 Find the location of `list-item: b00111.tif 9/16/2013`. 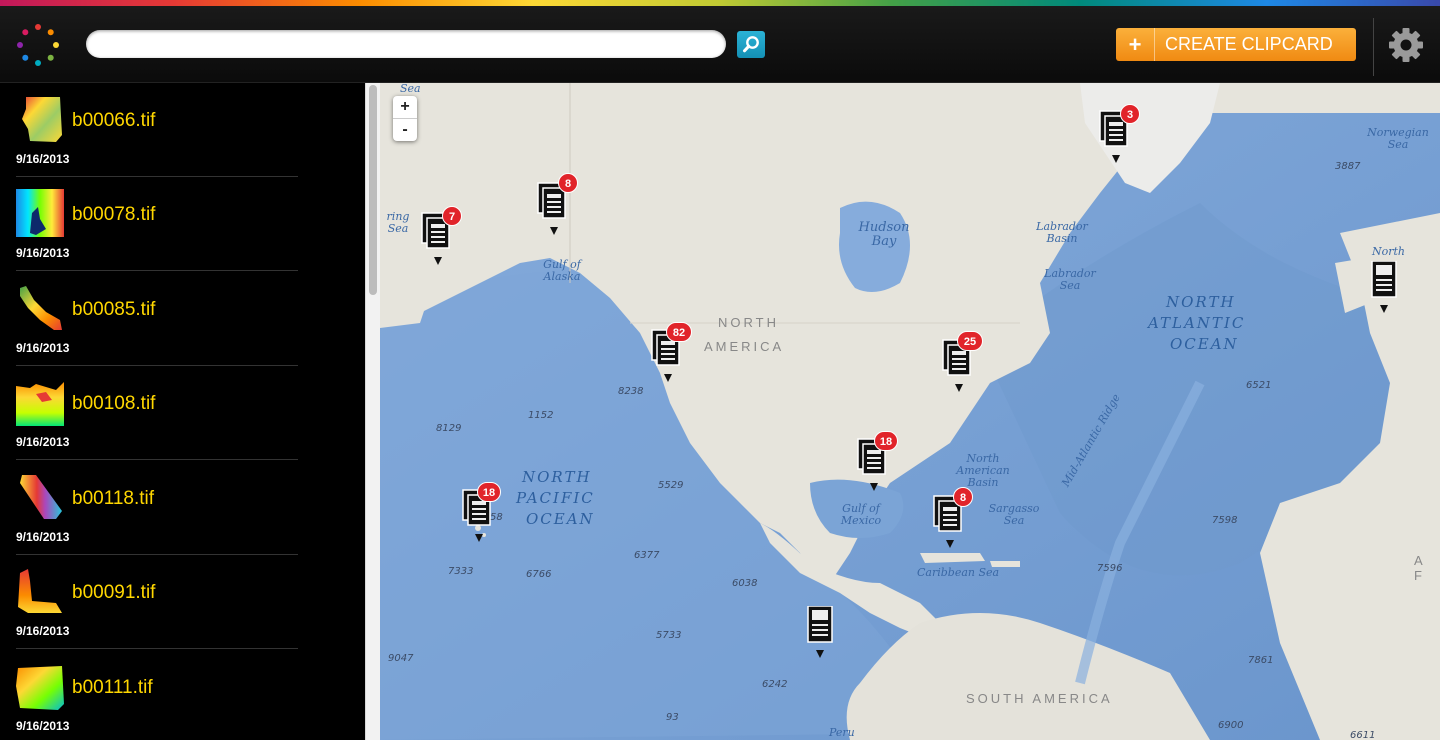

list-item: b00111.tif 9/16/2013 is located at coordinates (149, 695).